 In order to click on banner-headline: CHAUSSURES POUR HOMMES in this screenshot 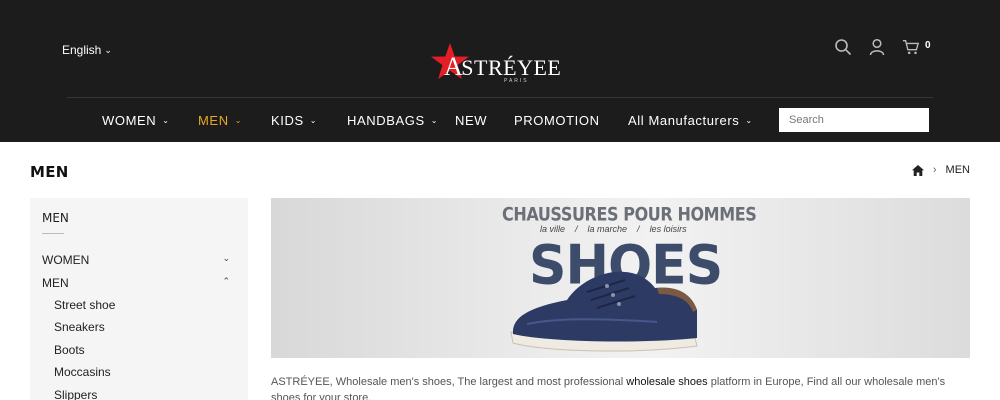, I will do `click(629, 214)`.